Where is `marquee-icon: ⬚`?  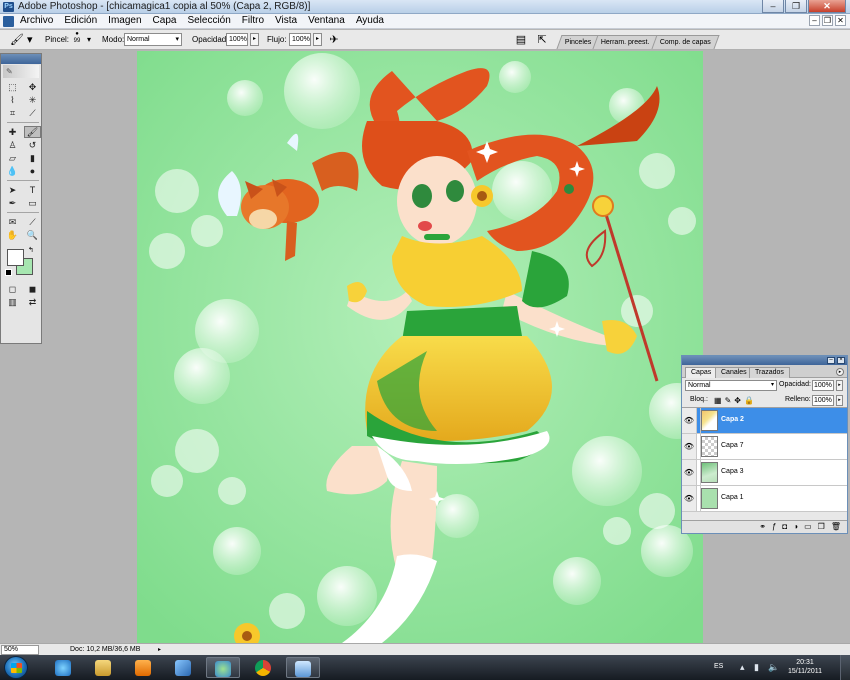 marquee-icon: ⬚ is located at coordinates (12, 87).